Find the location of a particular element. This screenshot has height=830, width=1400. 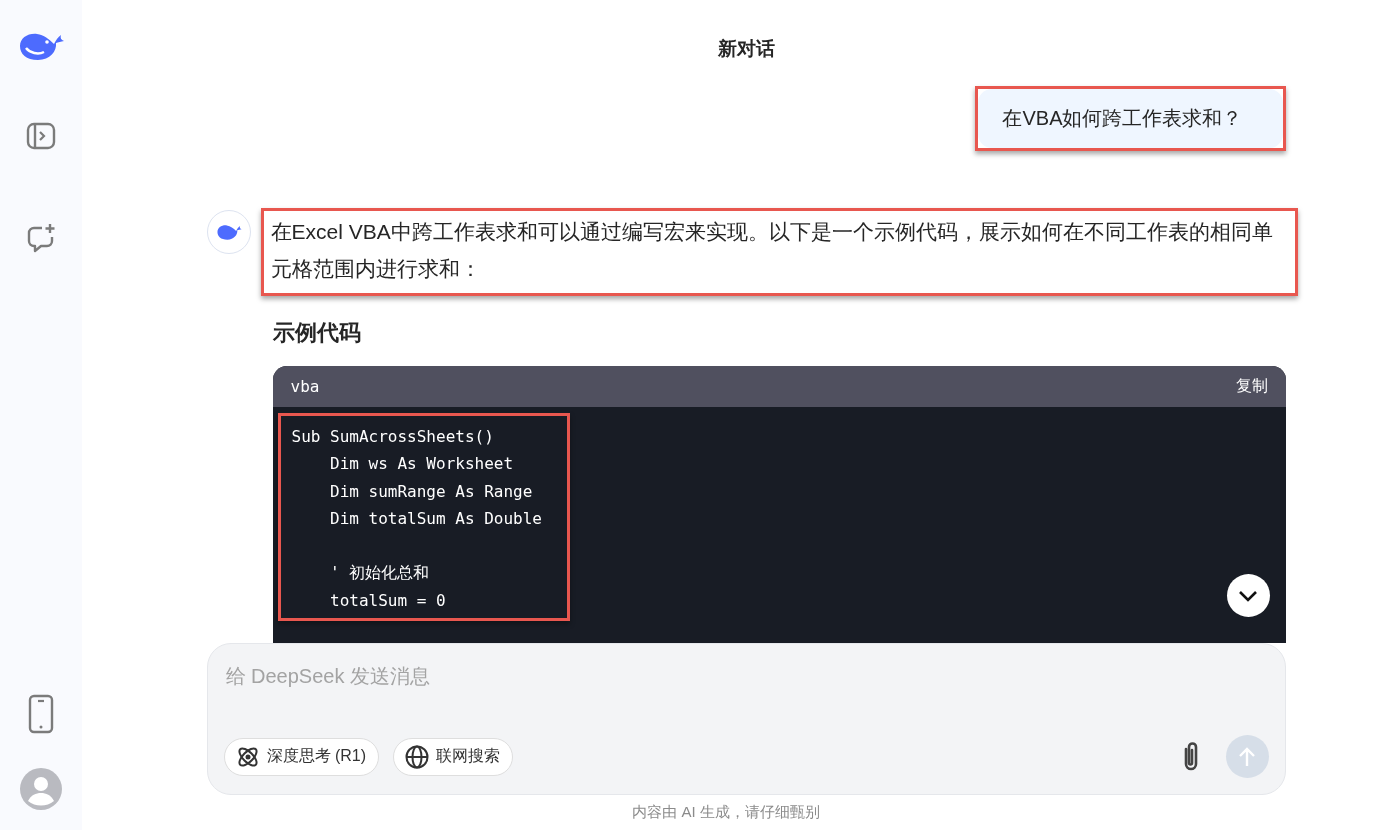

new-chat-icon is located at coordinates (41, 238).